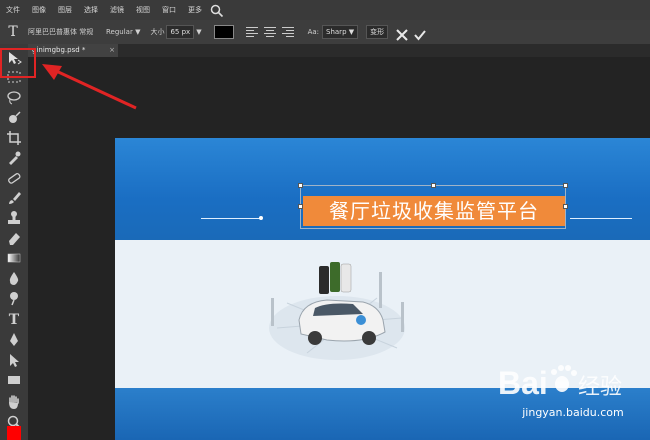  What do you see at coordinates (420, 33) in the screenshot?
I see `commit-icon` at bounding box center [420, 33].